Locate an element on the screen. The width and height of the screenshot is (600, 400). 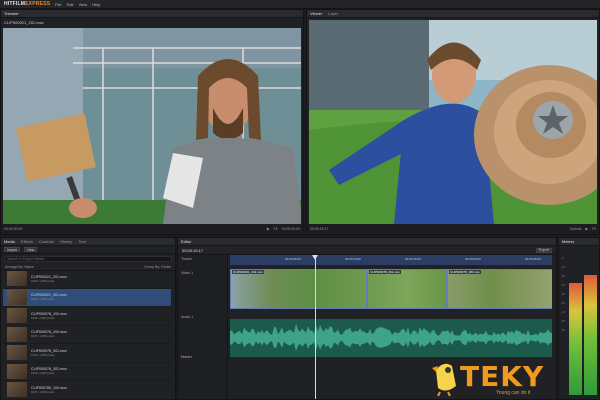
trimmer-controls: ▶ Fit 00:00:00:00 is located at coordinates (283, 229).